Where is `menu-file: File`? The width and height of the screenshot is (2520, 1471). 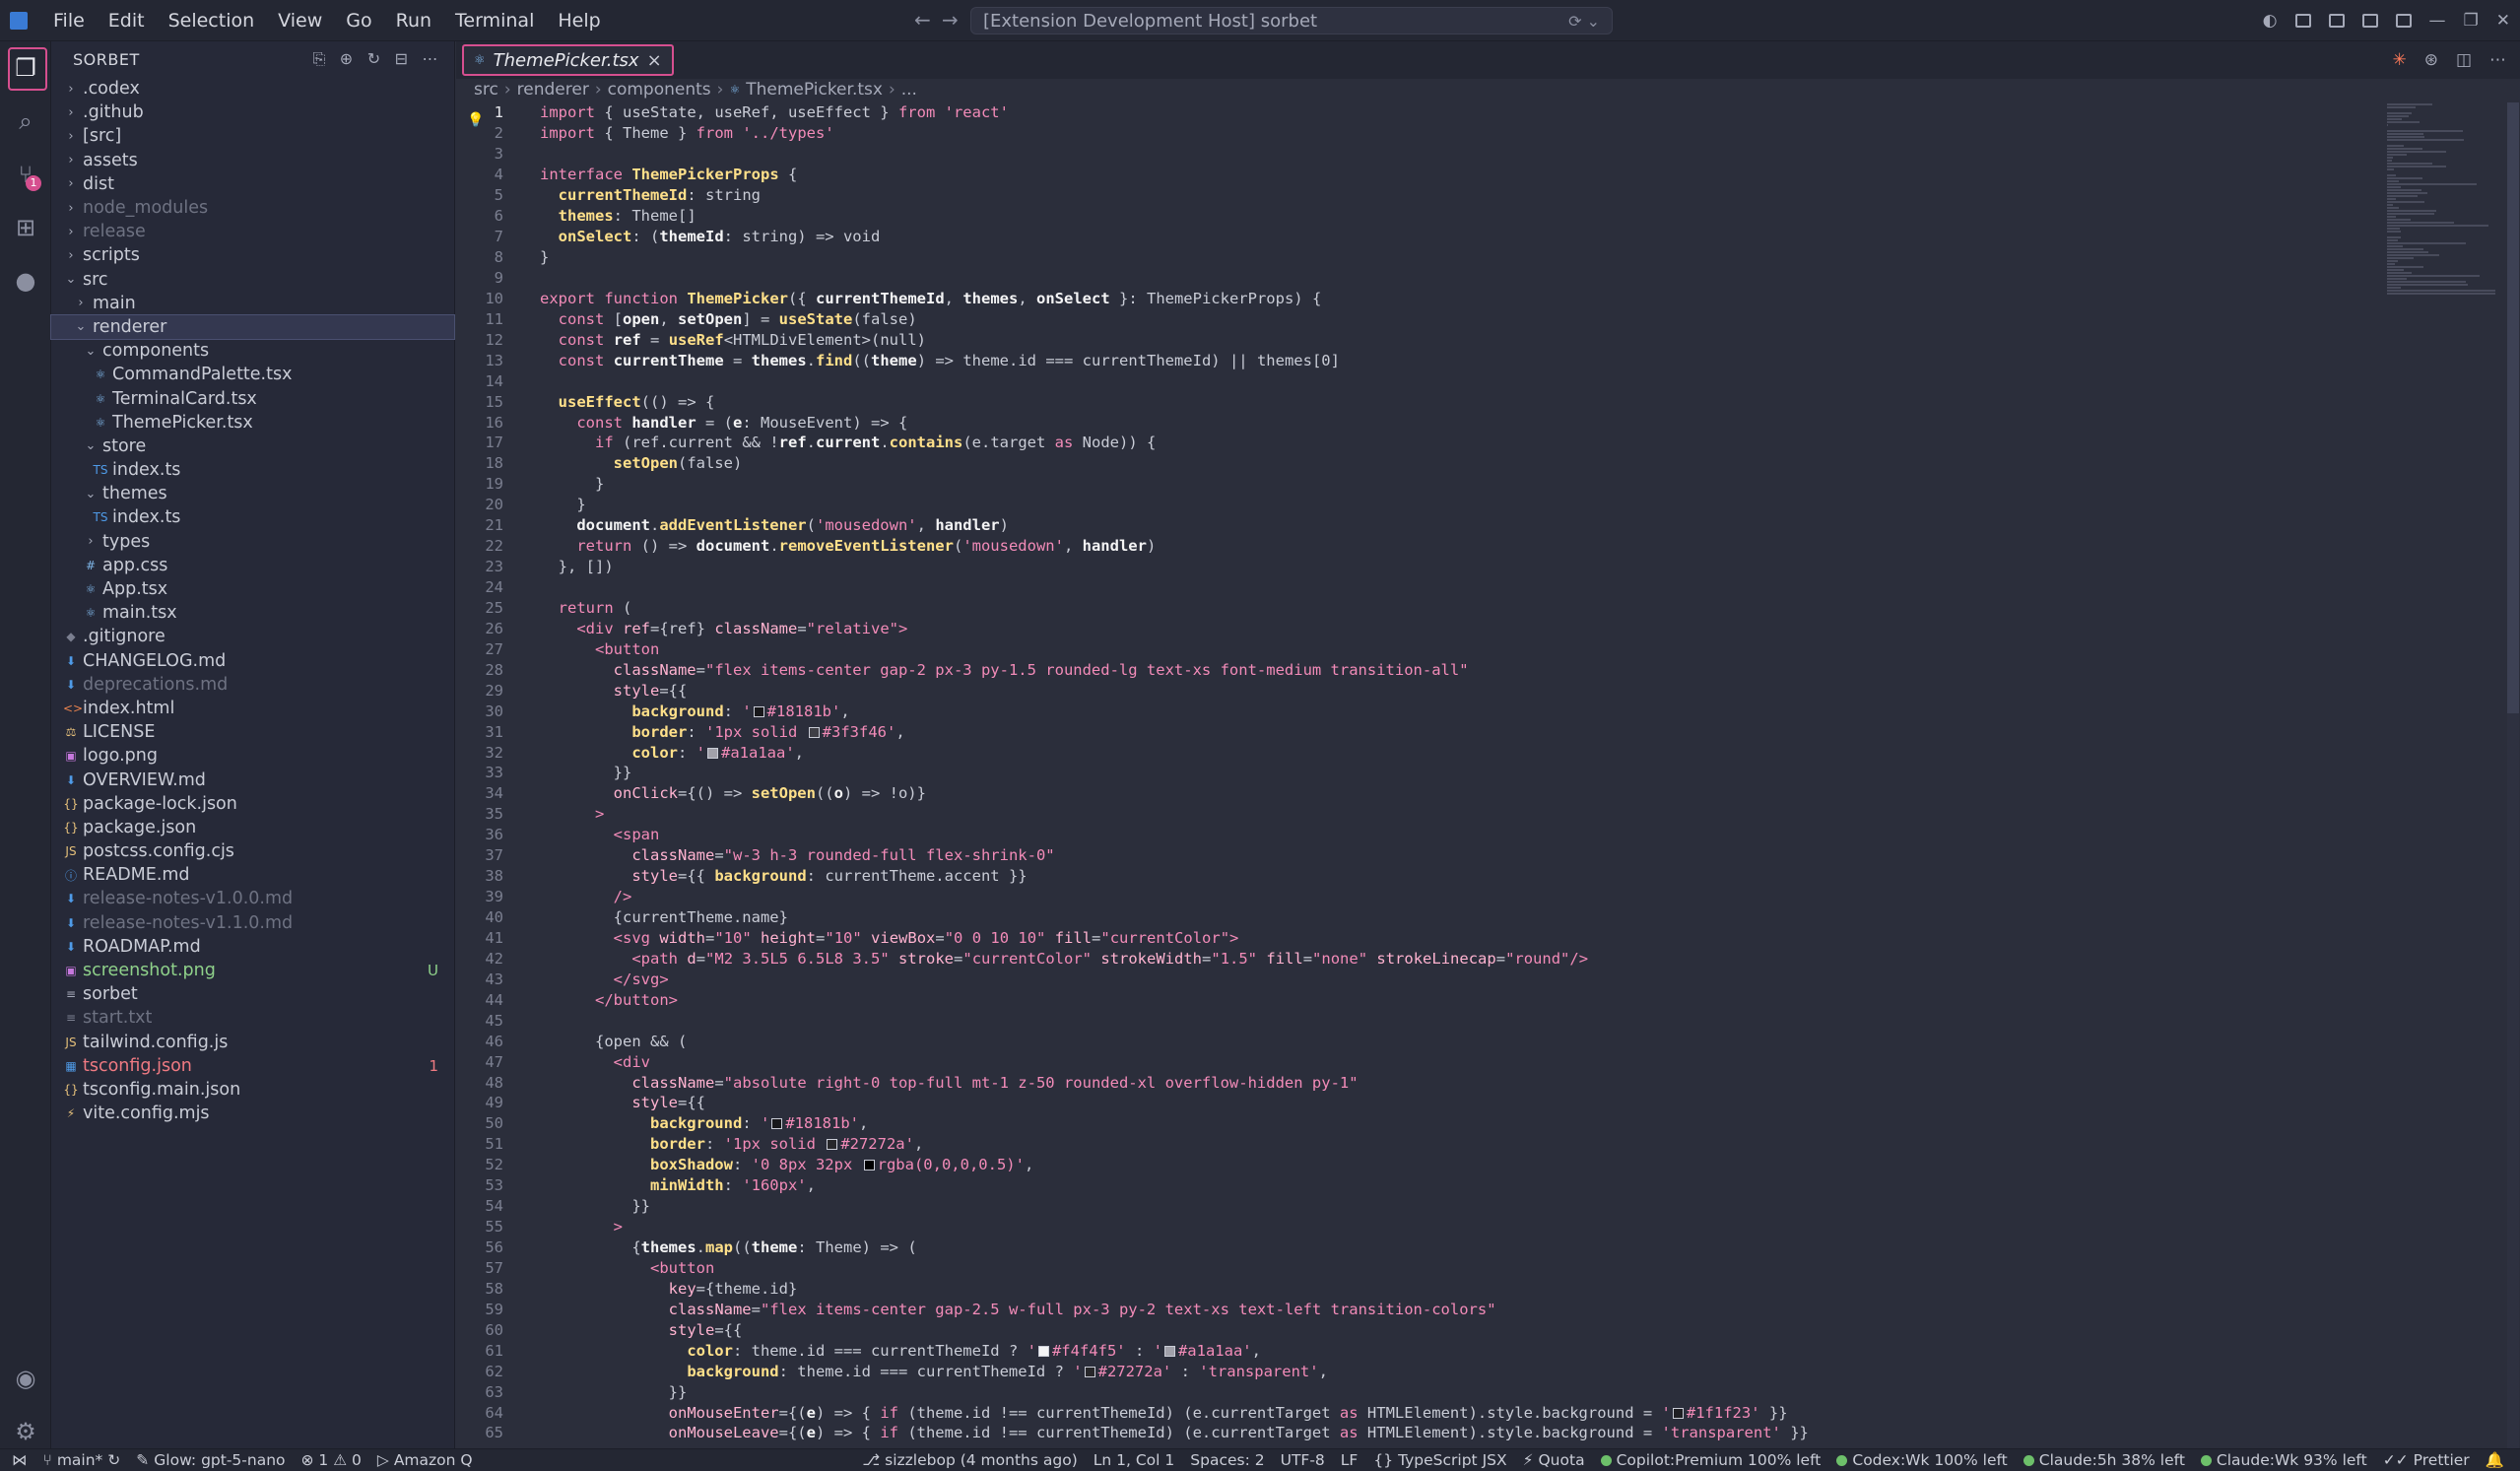
menu-file: File is located at coordinates (69, 21).